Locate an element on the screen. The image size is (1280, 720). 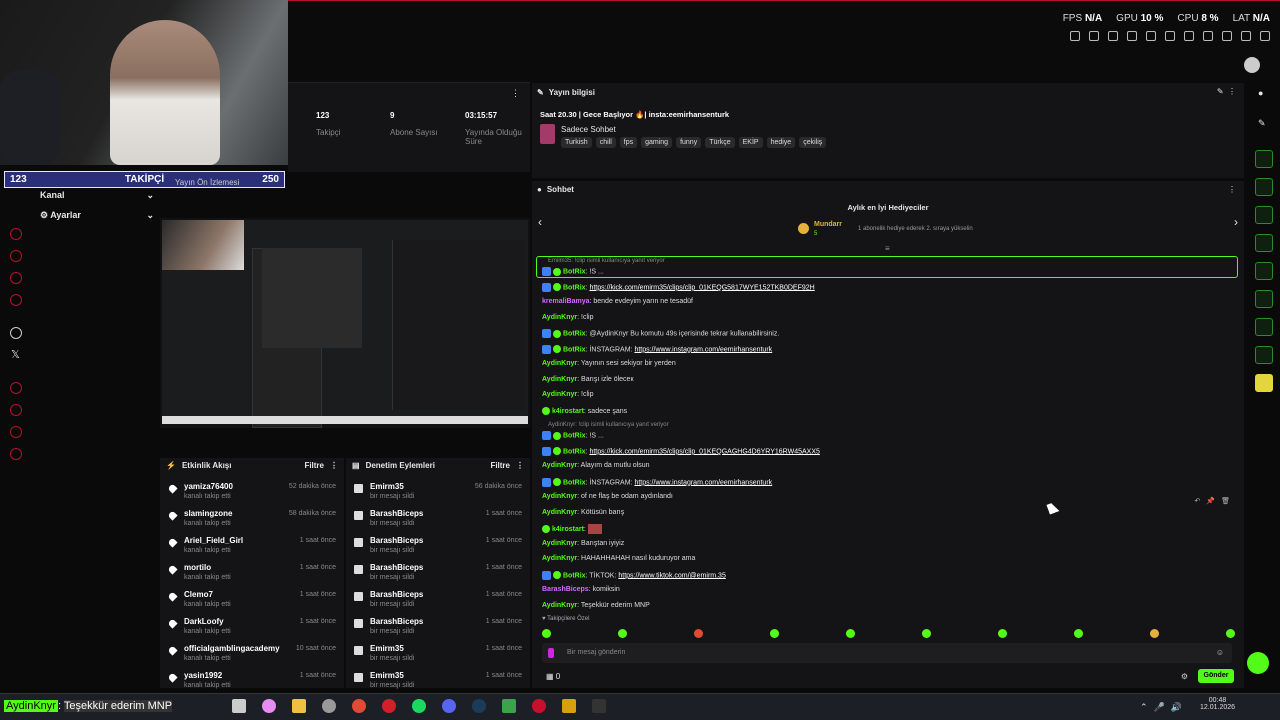
chevron-left-icon: ‹ is located at coordinates (540, 222).